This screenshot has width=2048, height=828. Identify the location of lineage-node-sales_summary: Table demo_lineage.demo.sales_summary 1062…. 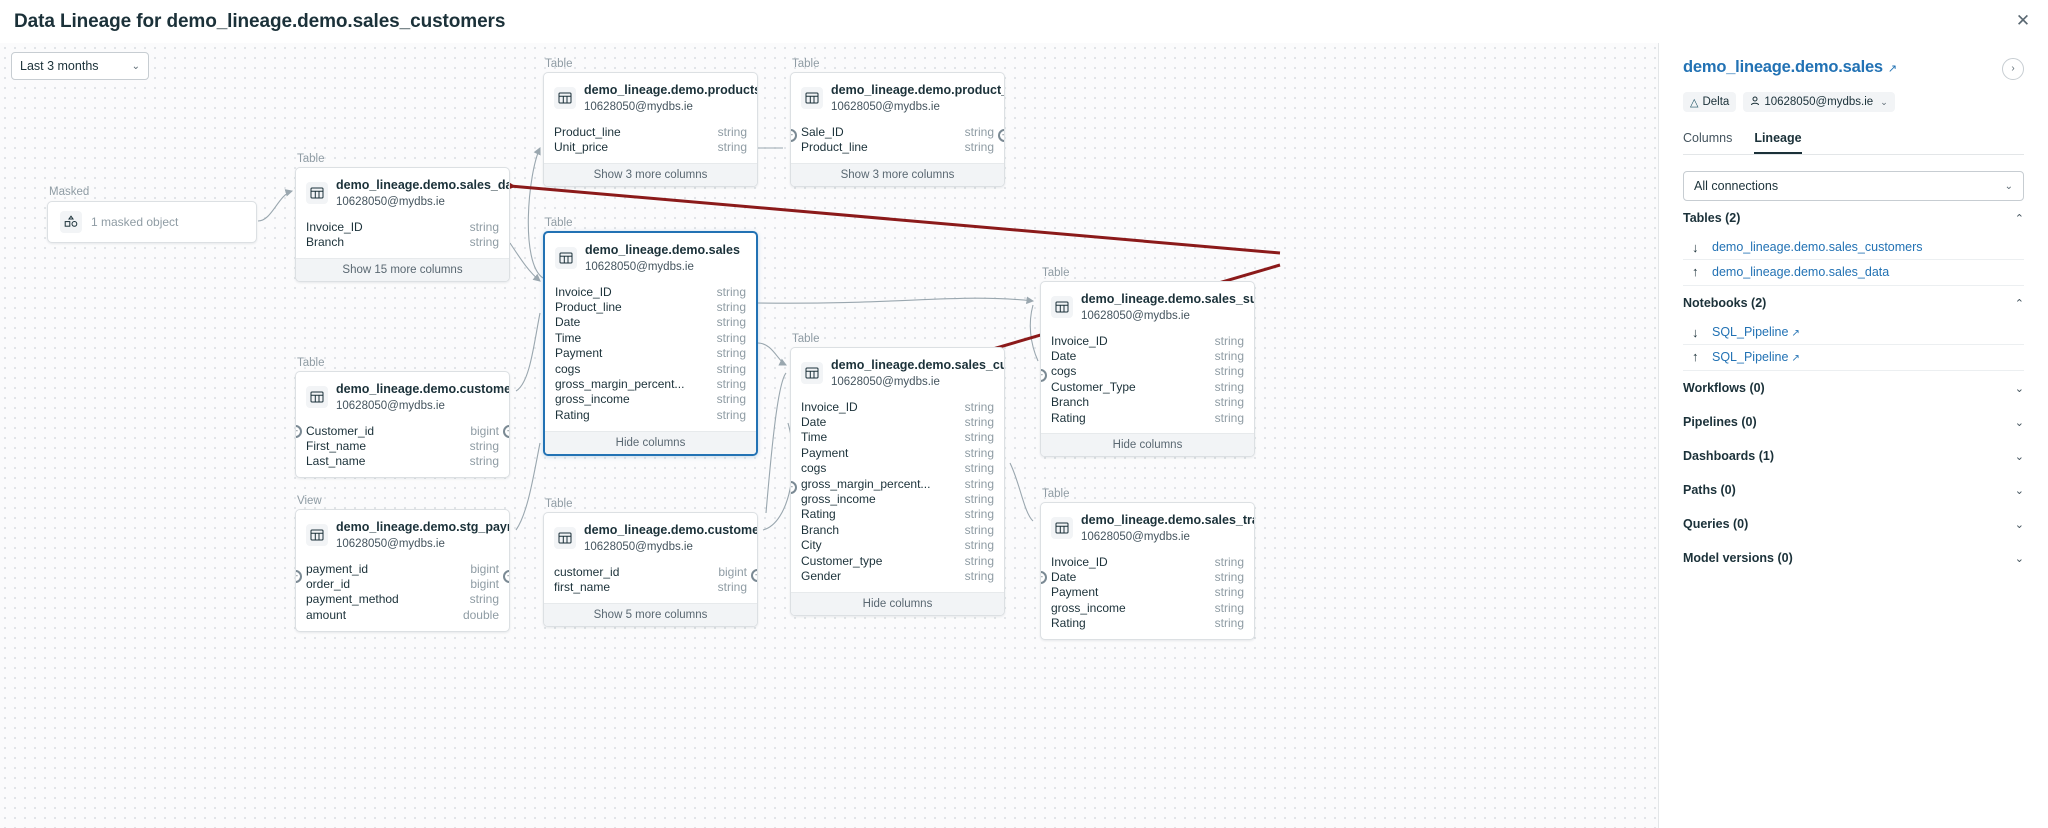
(1147, 362).